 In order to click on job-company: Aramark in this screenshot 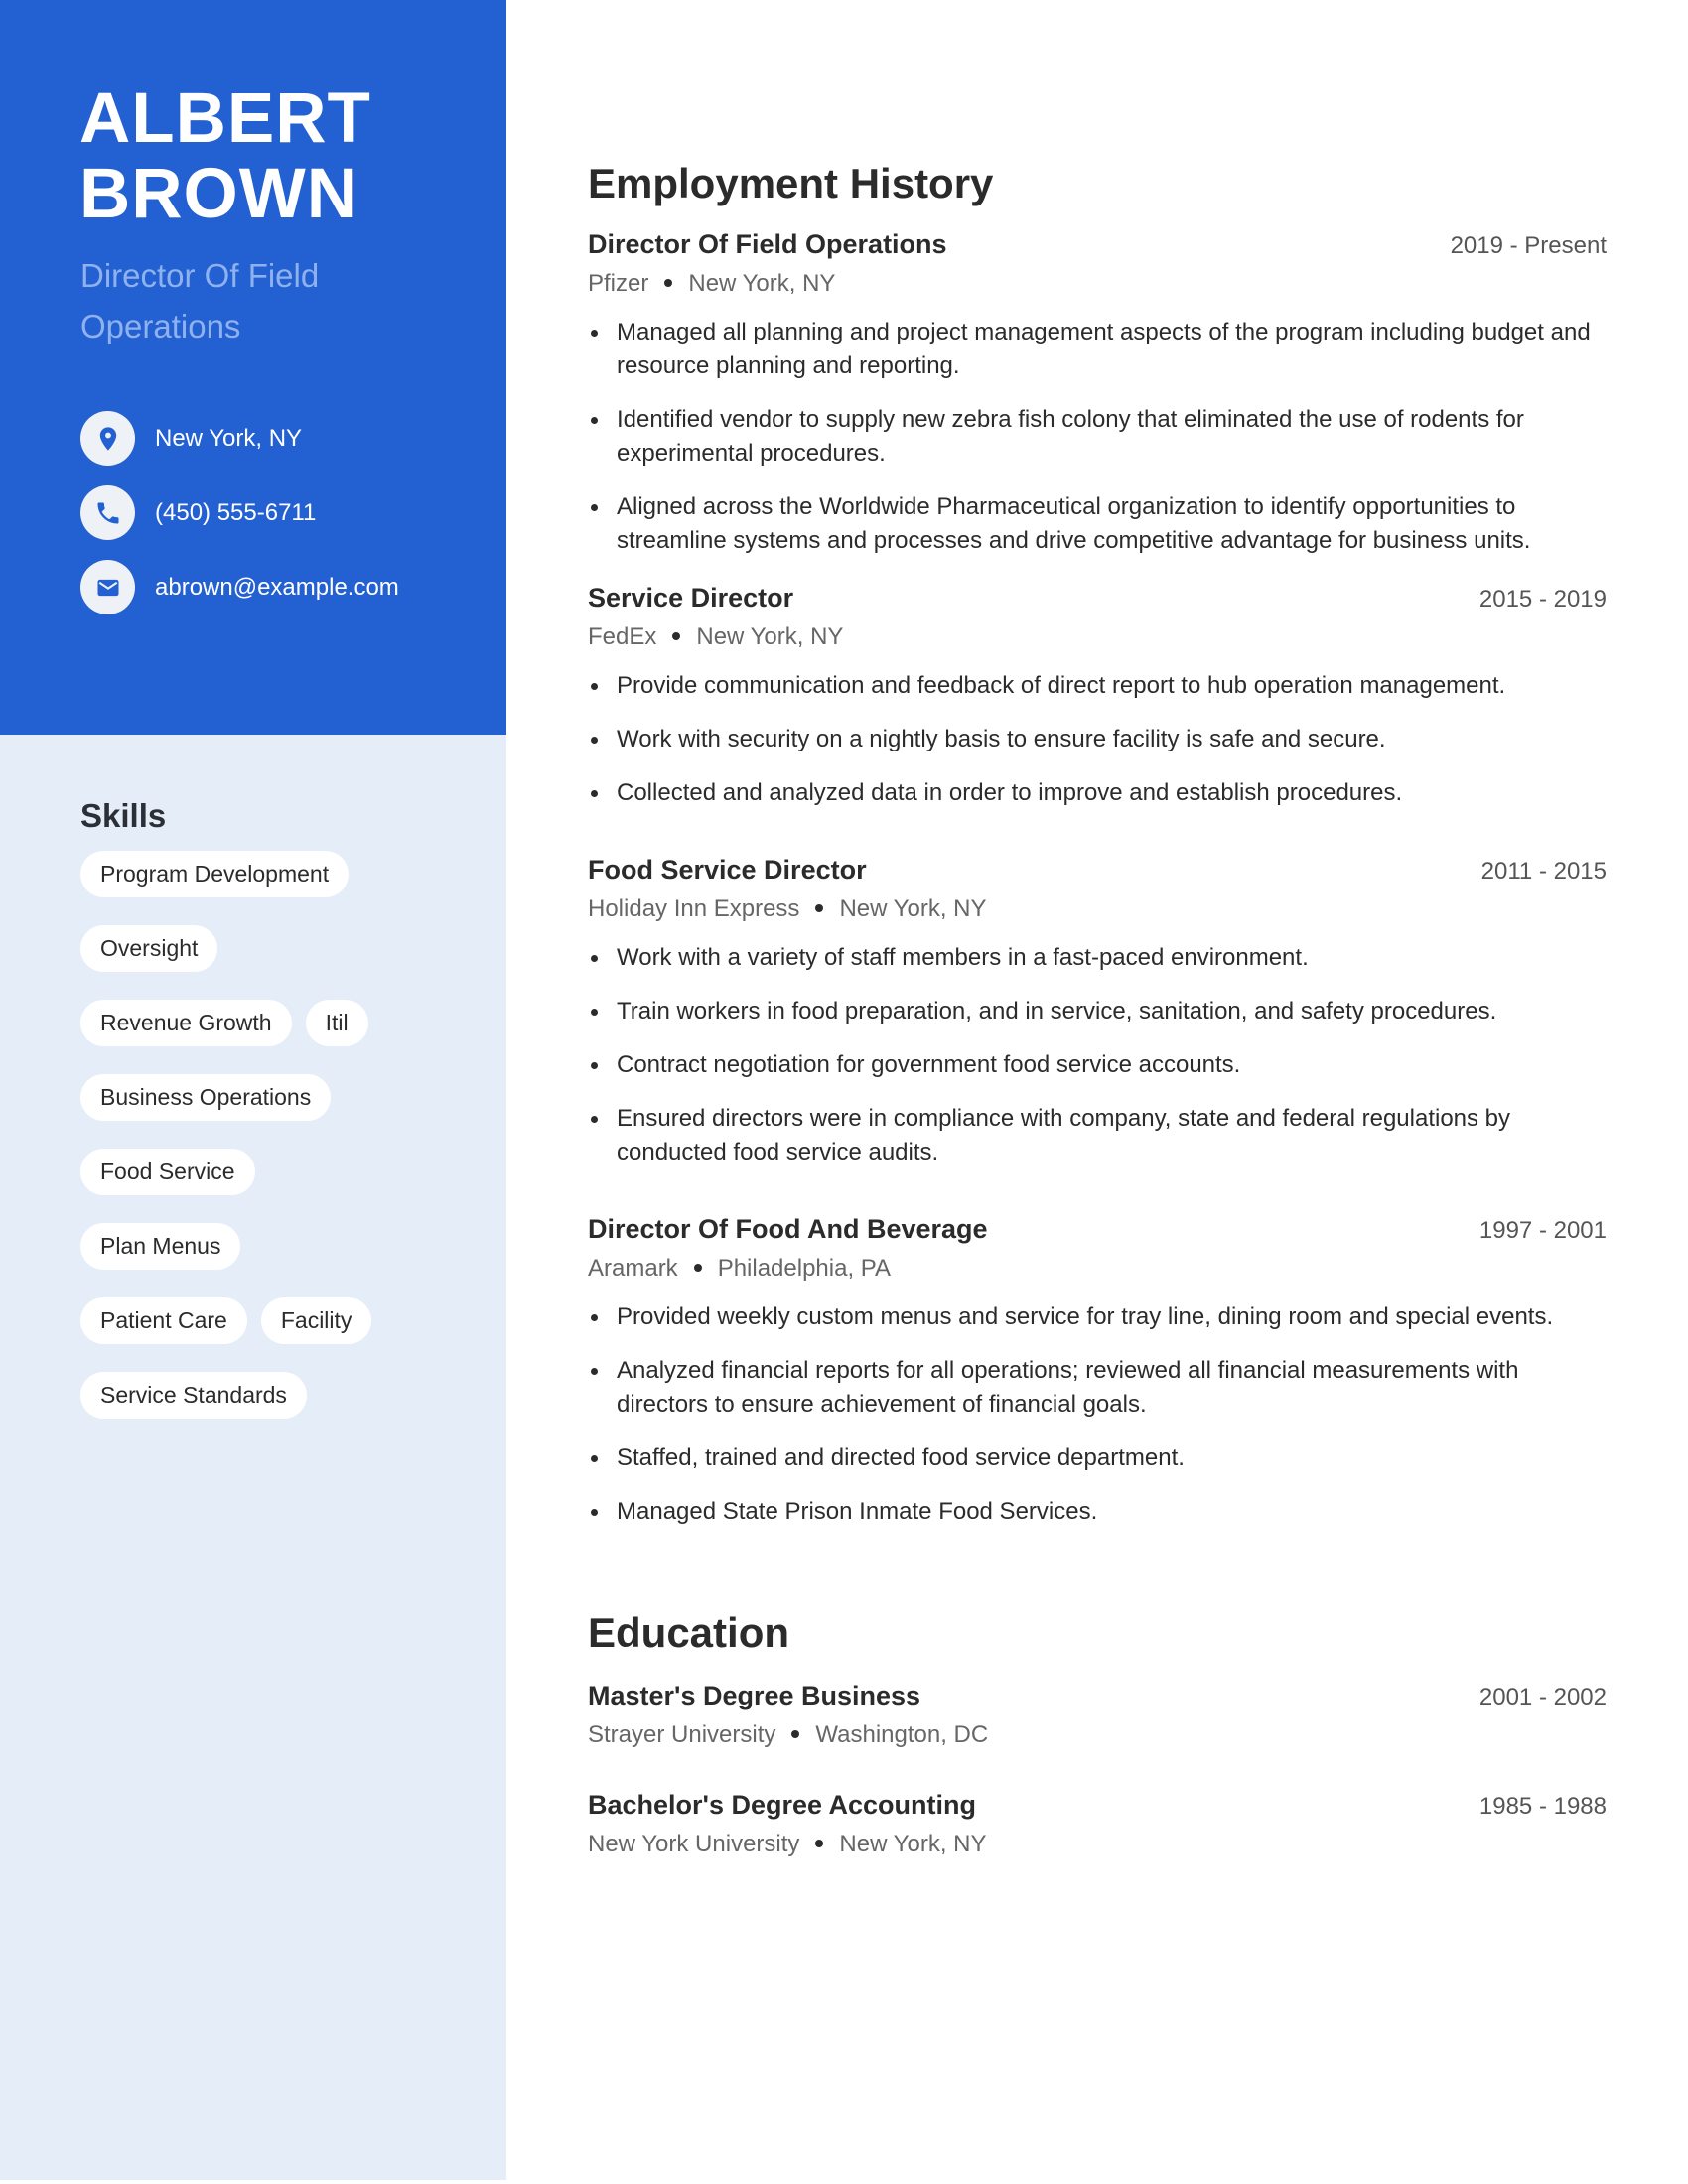, I will do `click(633, 1268)`.